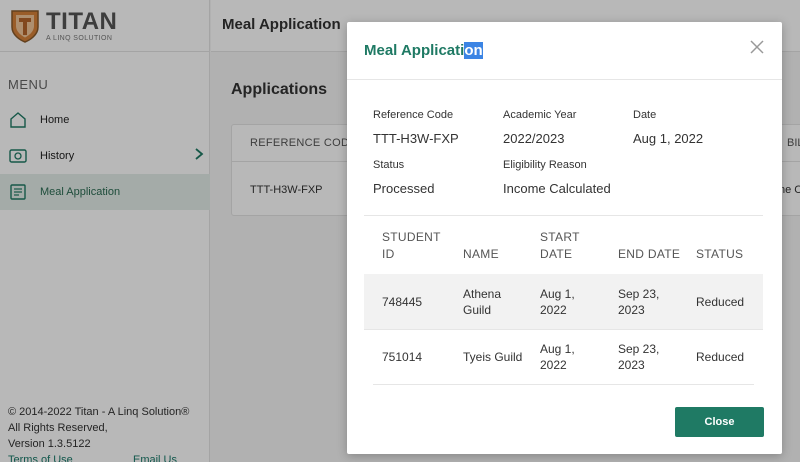  I want to click on status-value: Processed, so click(404, 188).